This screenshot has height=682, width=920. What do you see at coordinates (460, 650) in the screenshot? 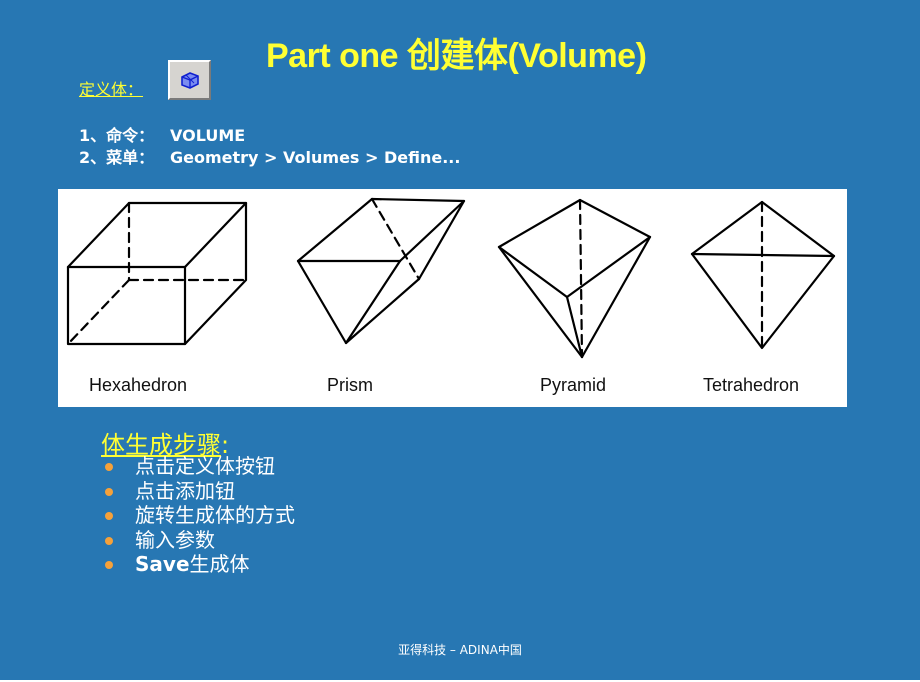
I see `footer-text: 亚得科技 – ADINA中国` at bounding box center [460, 650].